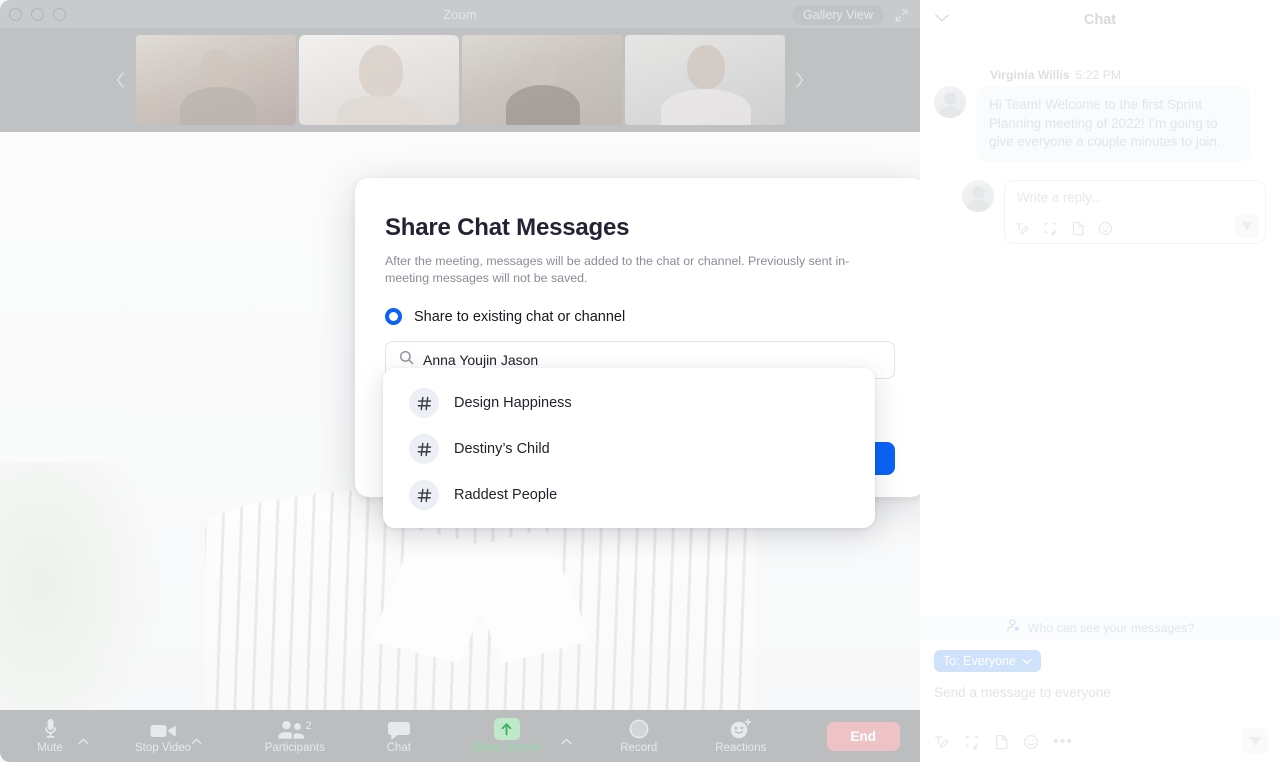  Describe the element at coordinates (1013, 628) in the screenshot. I see `person-visibility-icon` at that location.